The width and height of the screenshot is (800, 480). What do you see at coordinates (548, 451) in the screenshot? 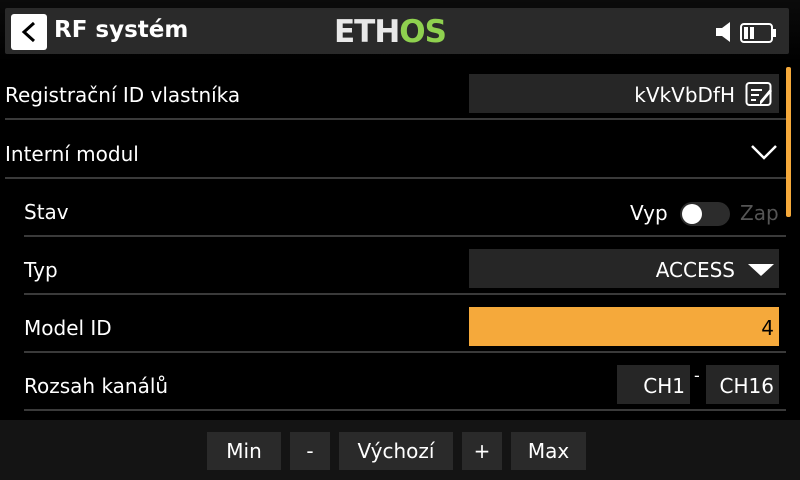
I see `max-button: Max` at bounding box center [548, 451].